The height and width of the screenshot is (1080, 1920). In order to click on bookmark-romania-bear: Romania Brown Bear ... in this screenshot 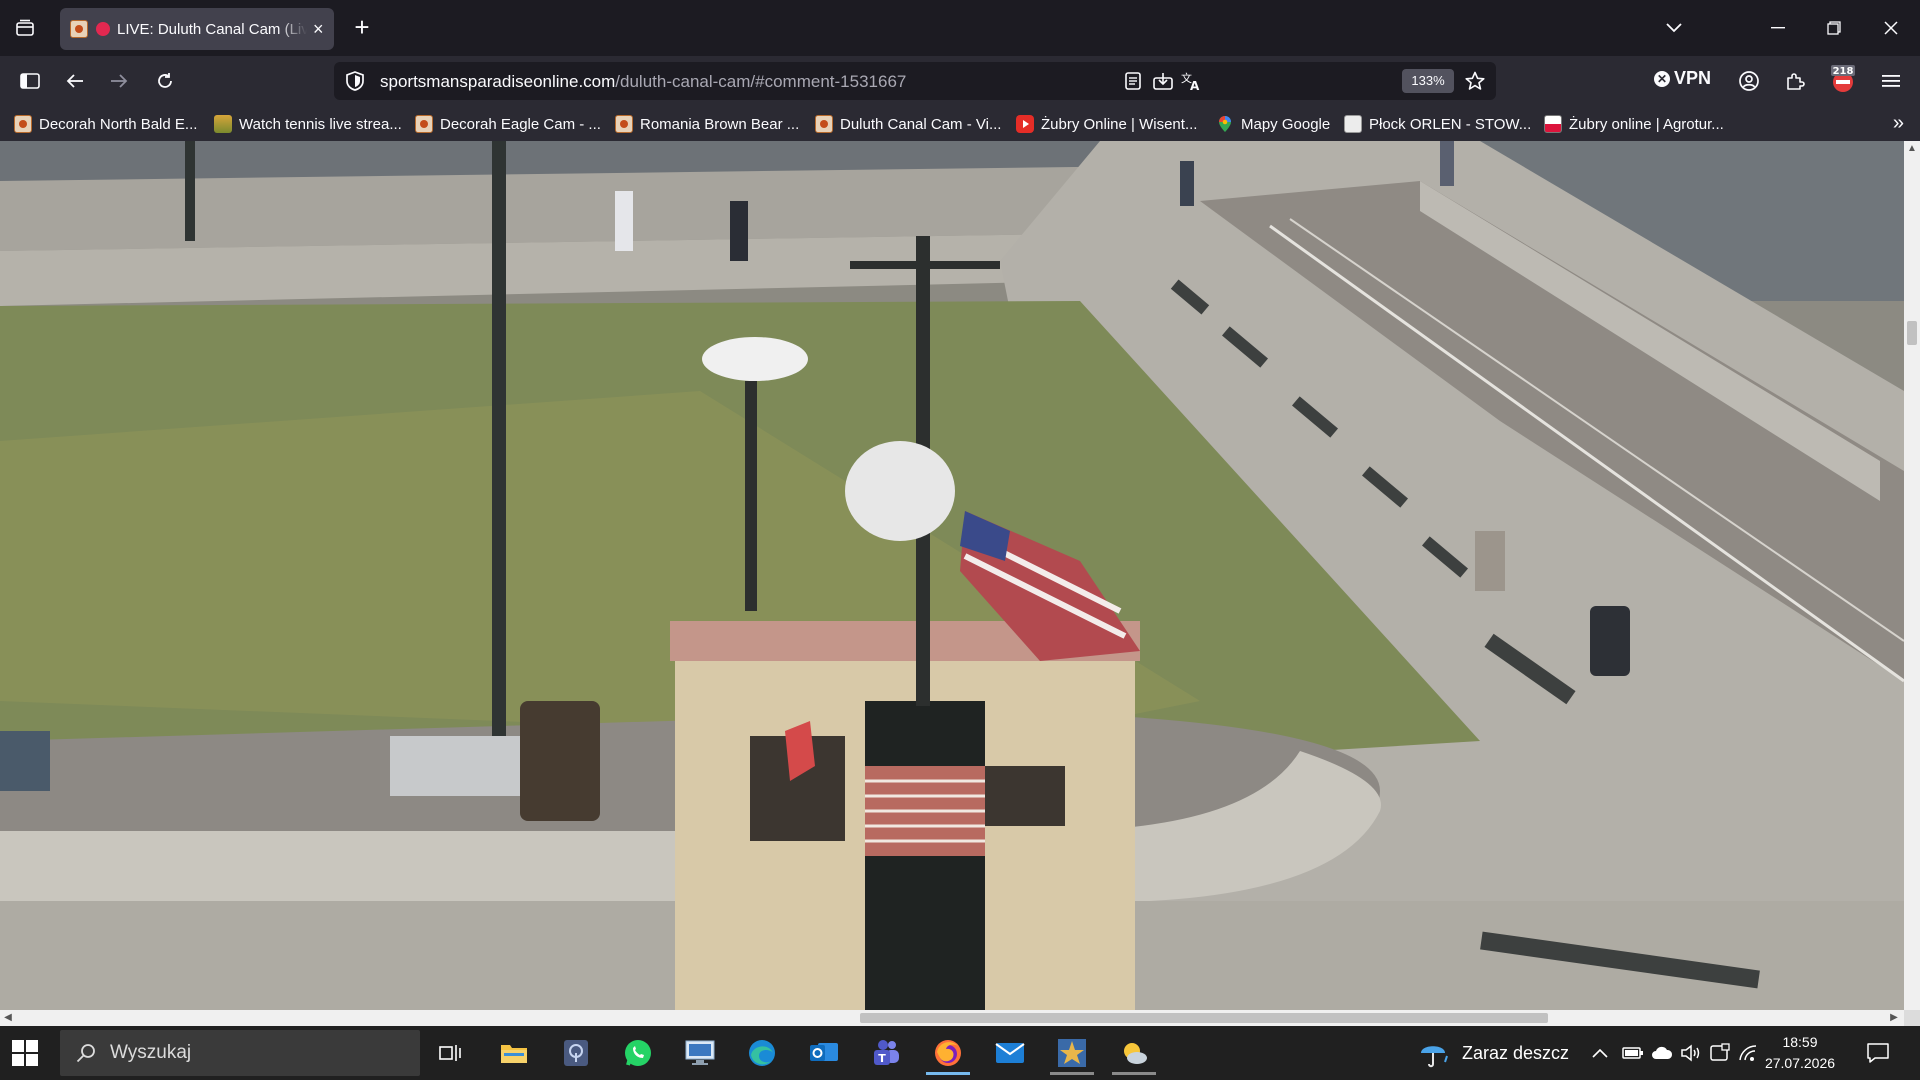, I will do `click(707, 124)`.